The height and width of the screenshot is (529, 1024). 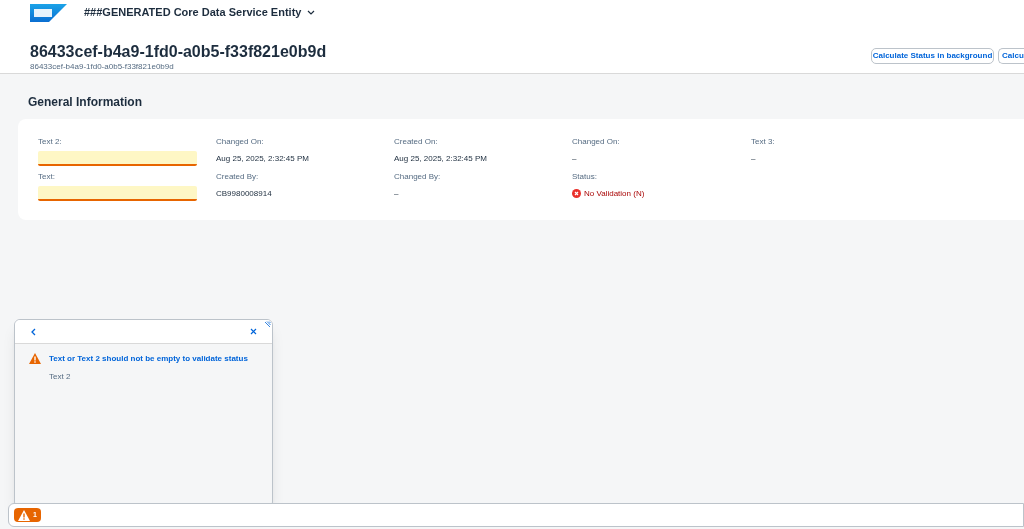 I want to click on warning-icon, so click(x=24, y=515).